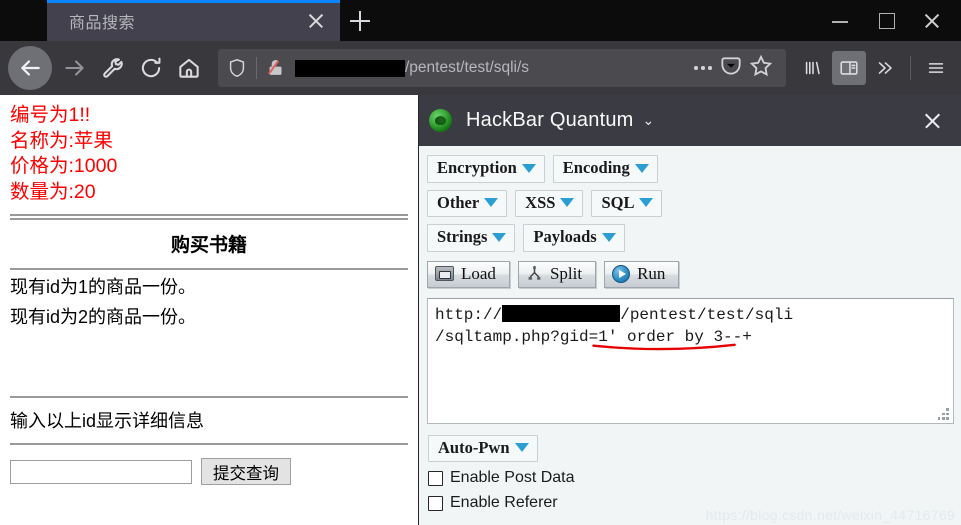 The image size is (961, 525). I want to click on watermark: https://blog.csdn.net/weixin_44716769, so click(830, 515).